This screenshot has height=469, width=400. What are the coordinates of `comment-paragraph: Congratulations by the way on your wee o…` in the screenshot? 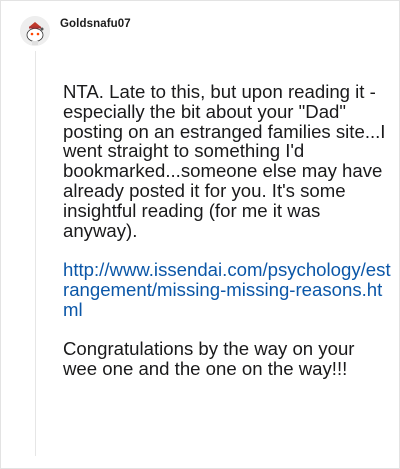 It's located at (209, 359).